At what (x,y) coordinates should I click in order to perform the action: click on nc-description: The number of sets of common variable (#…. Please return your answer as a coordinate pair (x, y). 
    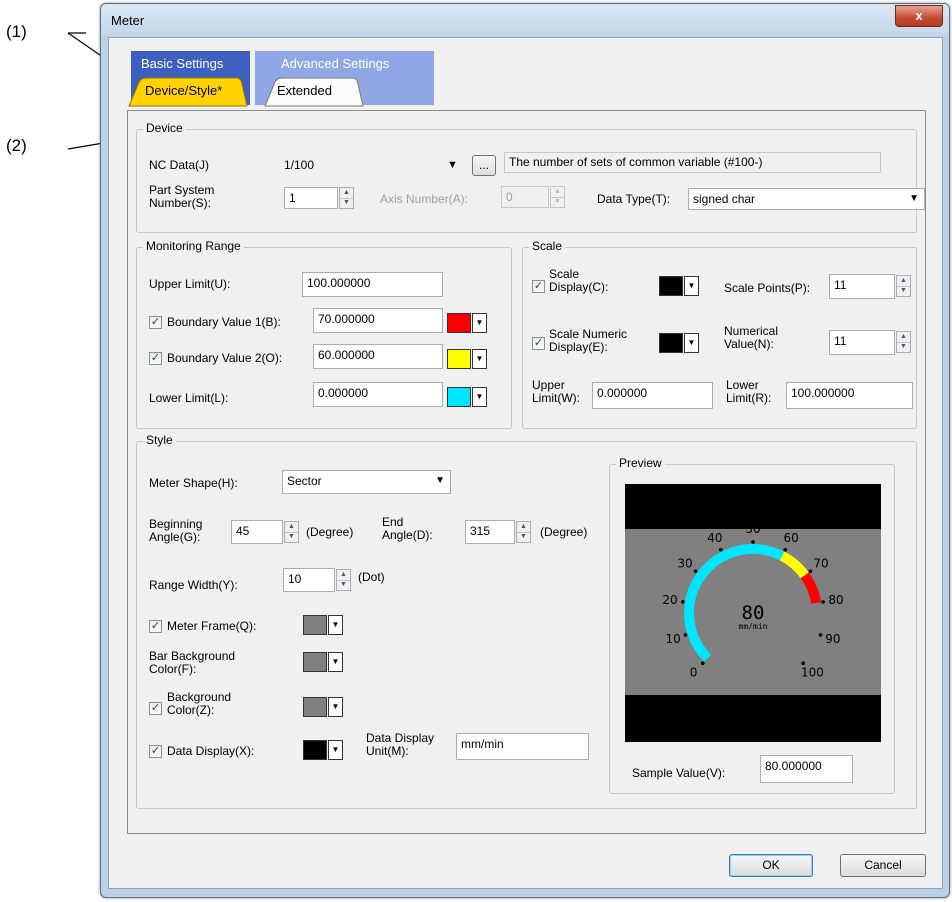
    Looking at the image, I should click on (692, 162).